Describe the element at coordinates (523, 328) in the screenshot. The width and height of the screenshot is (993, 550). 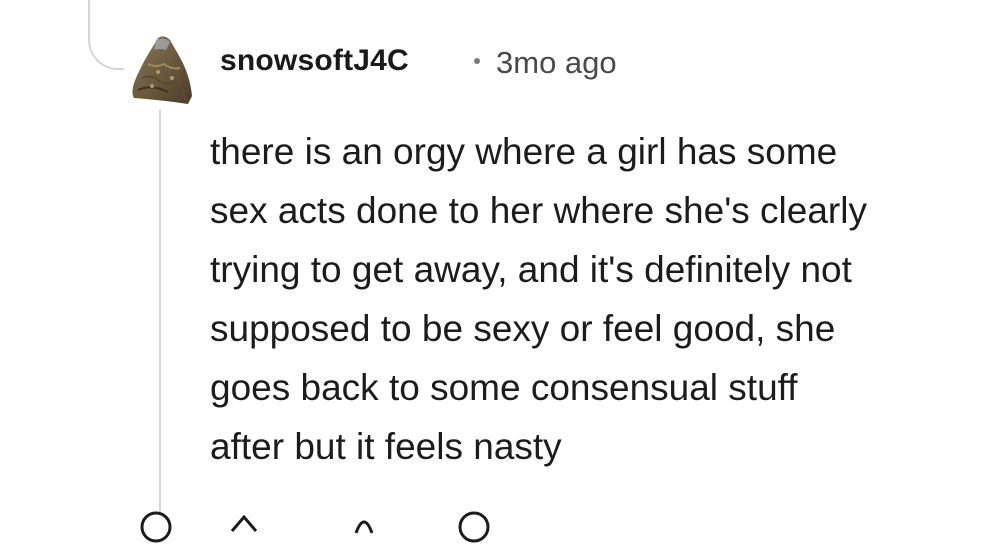
I see `comment-line: supposed to be sexy or feel good, she` at that location.